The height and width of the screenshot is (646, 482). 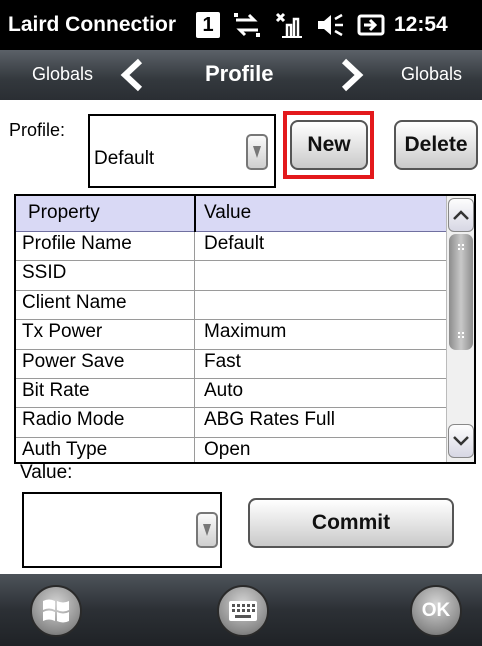 I want to click on row-value: Open, so click(x=227, y=449).